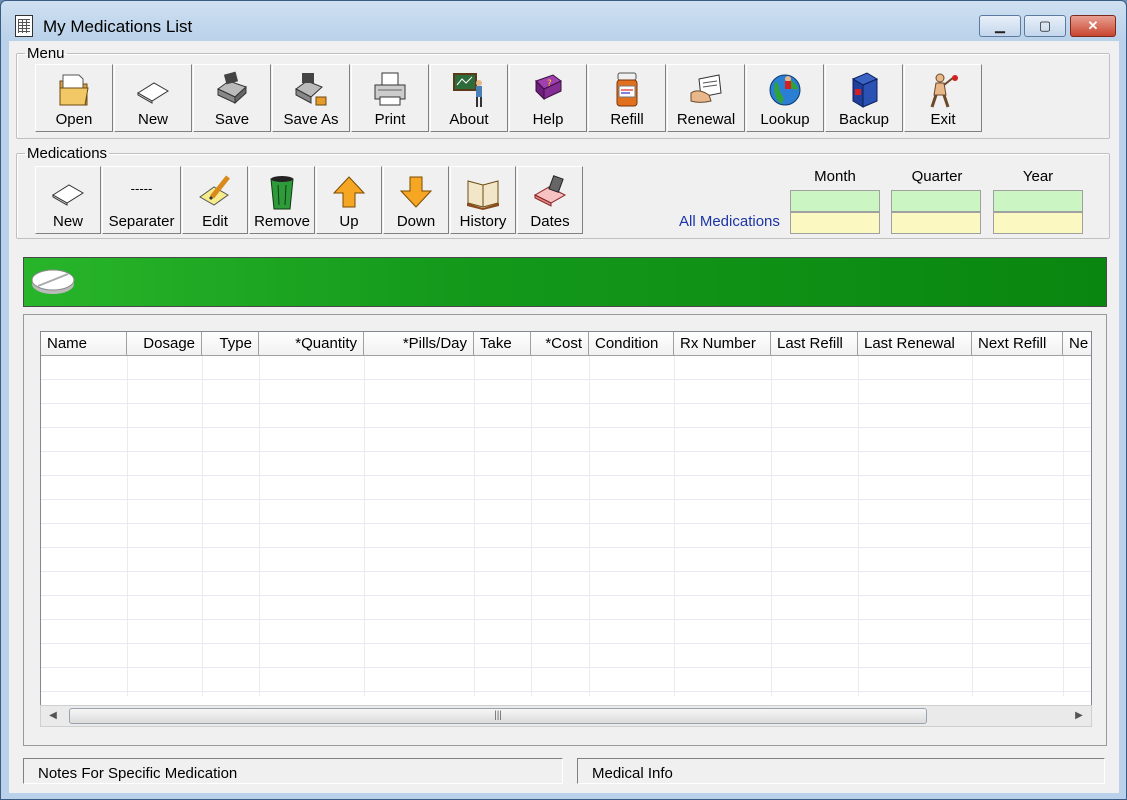  What do you see at coordinates (864, 98) in the screenshot?
I see `backup-button: Backup` at bounding box center [864, 98].